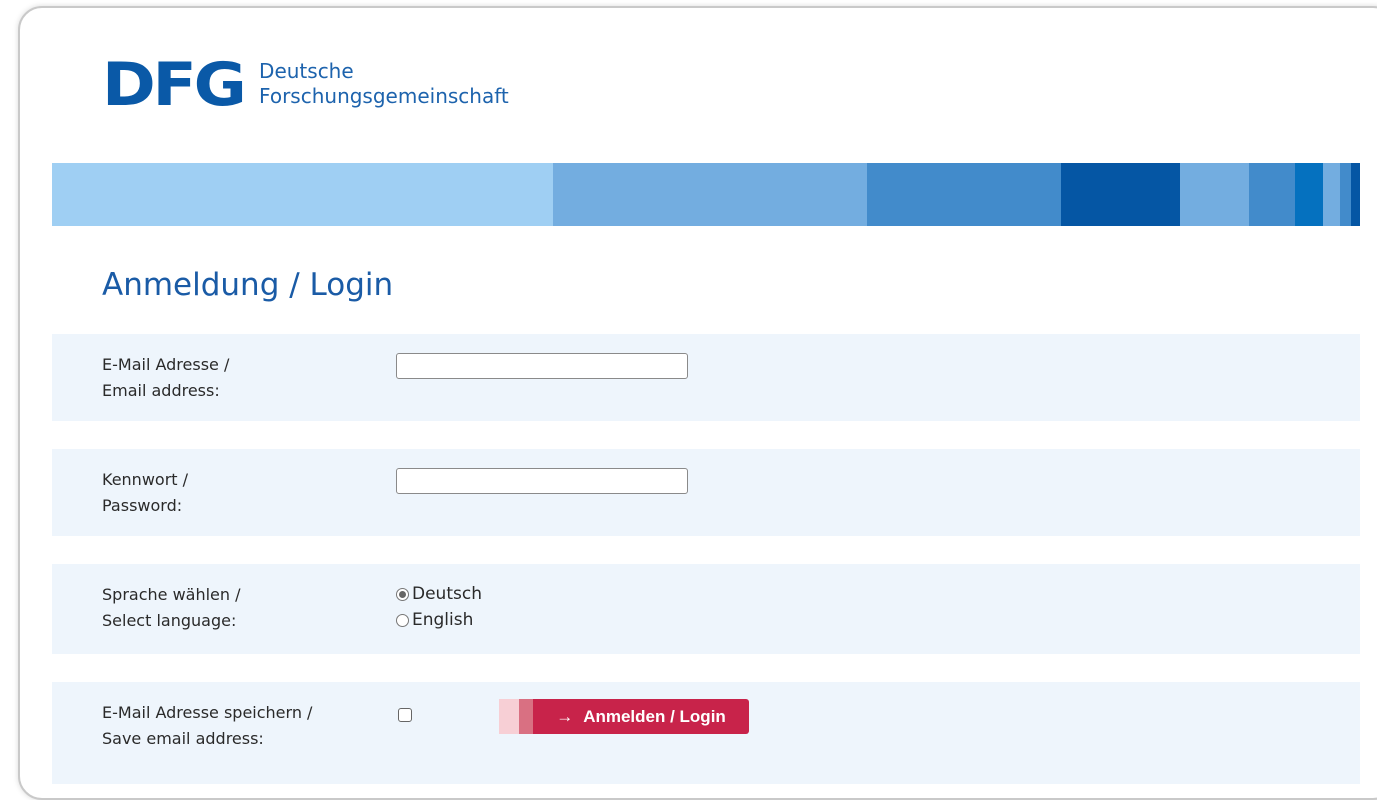 The image size is (1377, 800). Describe the element at coordinates (165, 378) in the screenshot. I see `email-label: E-Mail Adresse / Email address:` at that location.